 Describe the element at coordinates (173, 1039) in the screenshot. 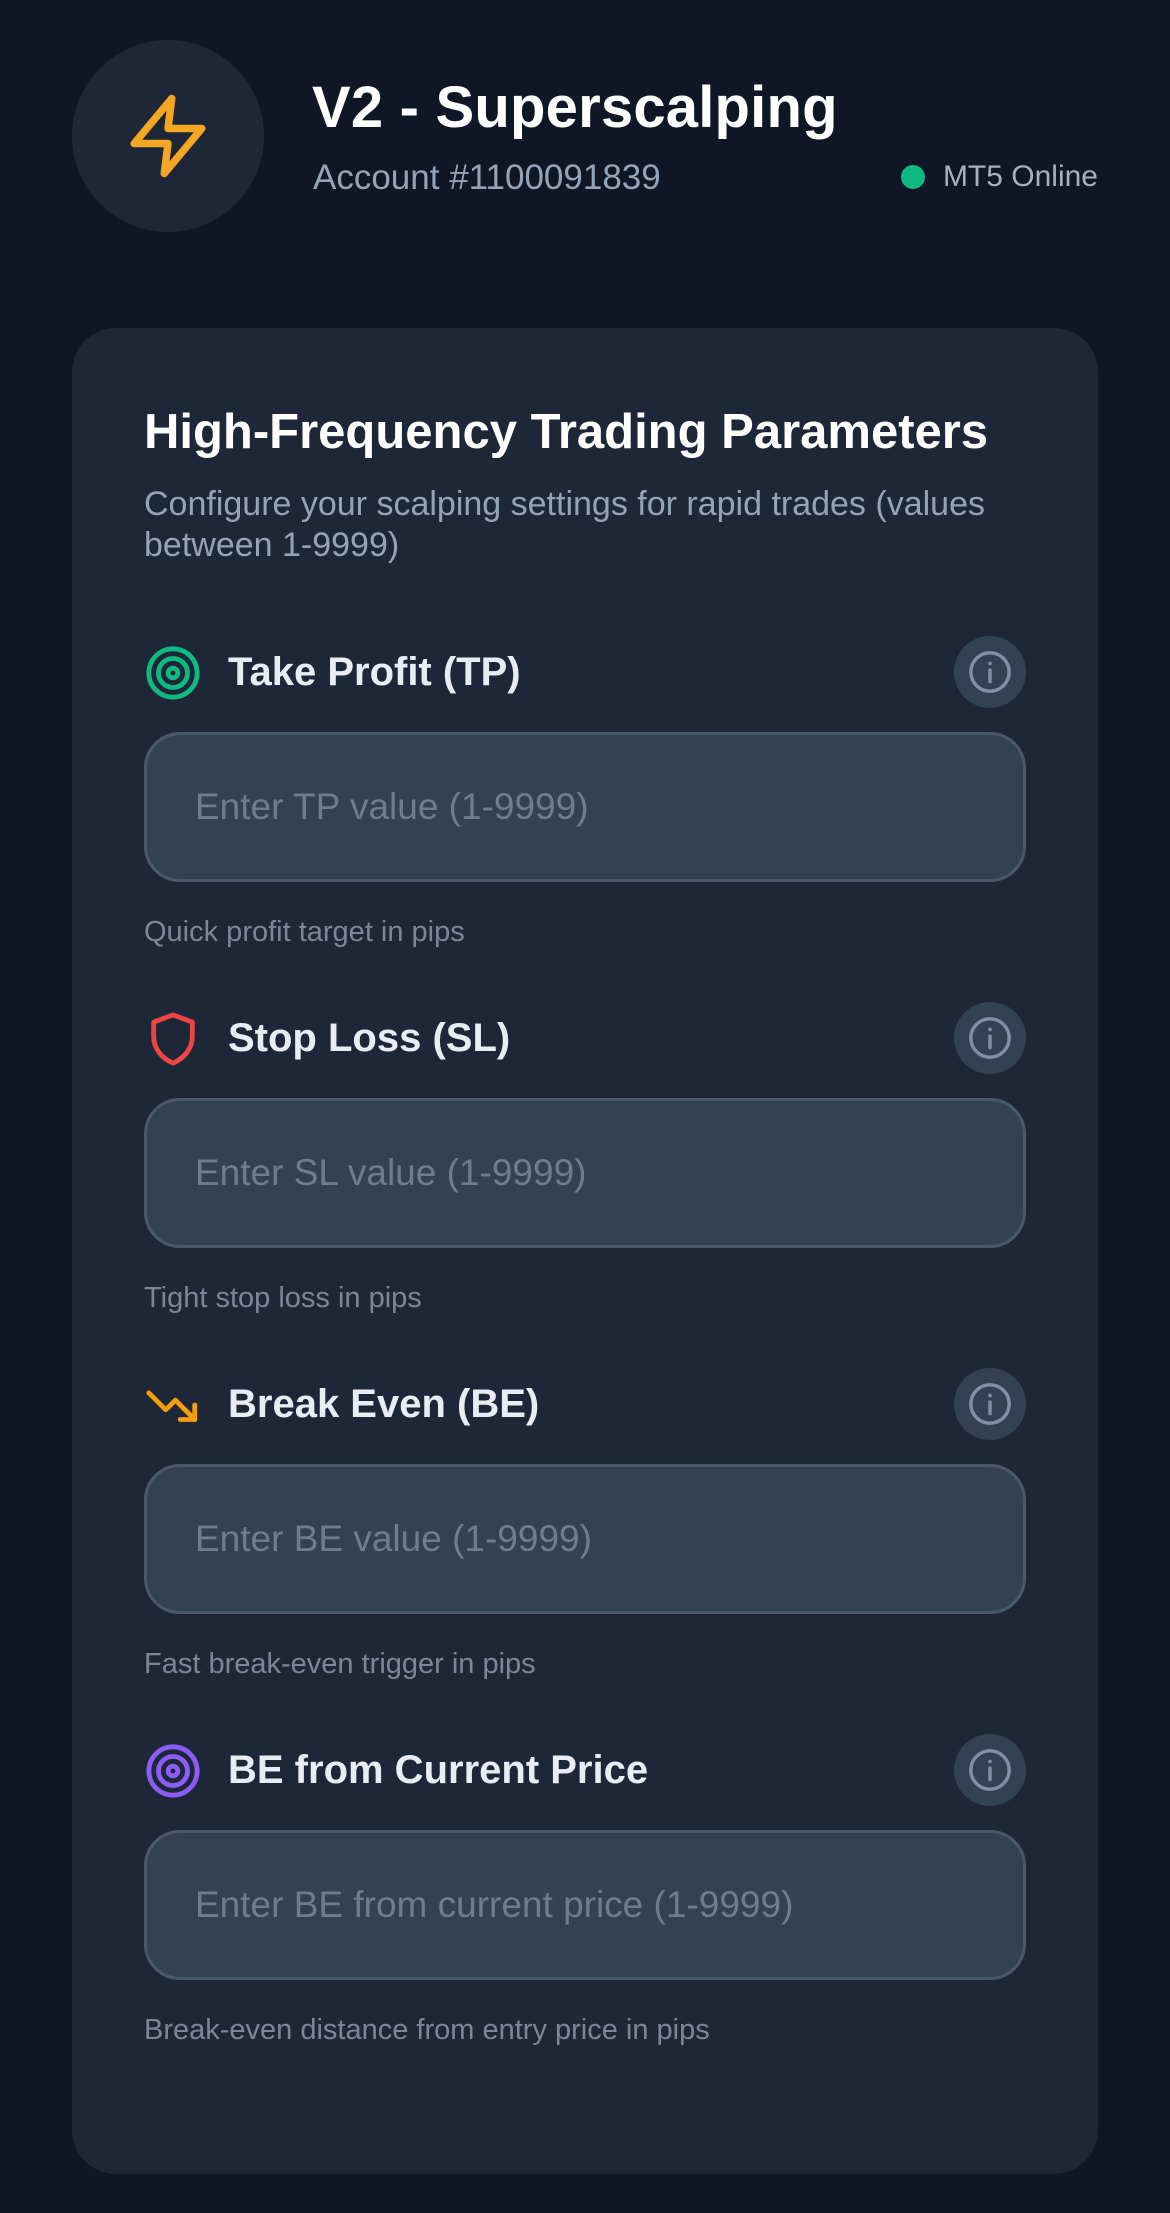

I see `shield-icon` at that location.